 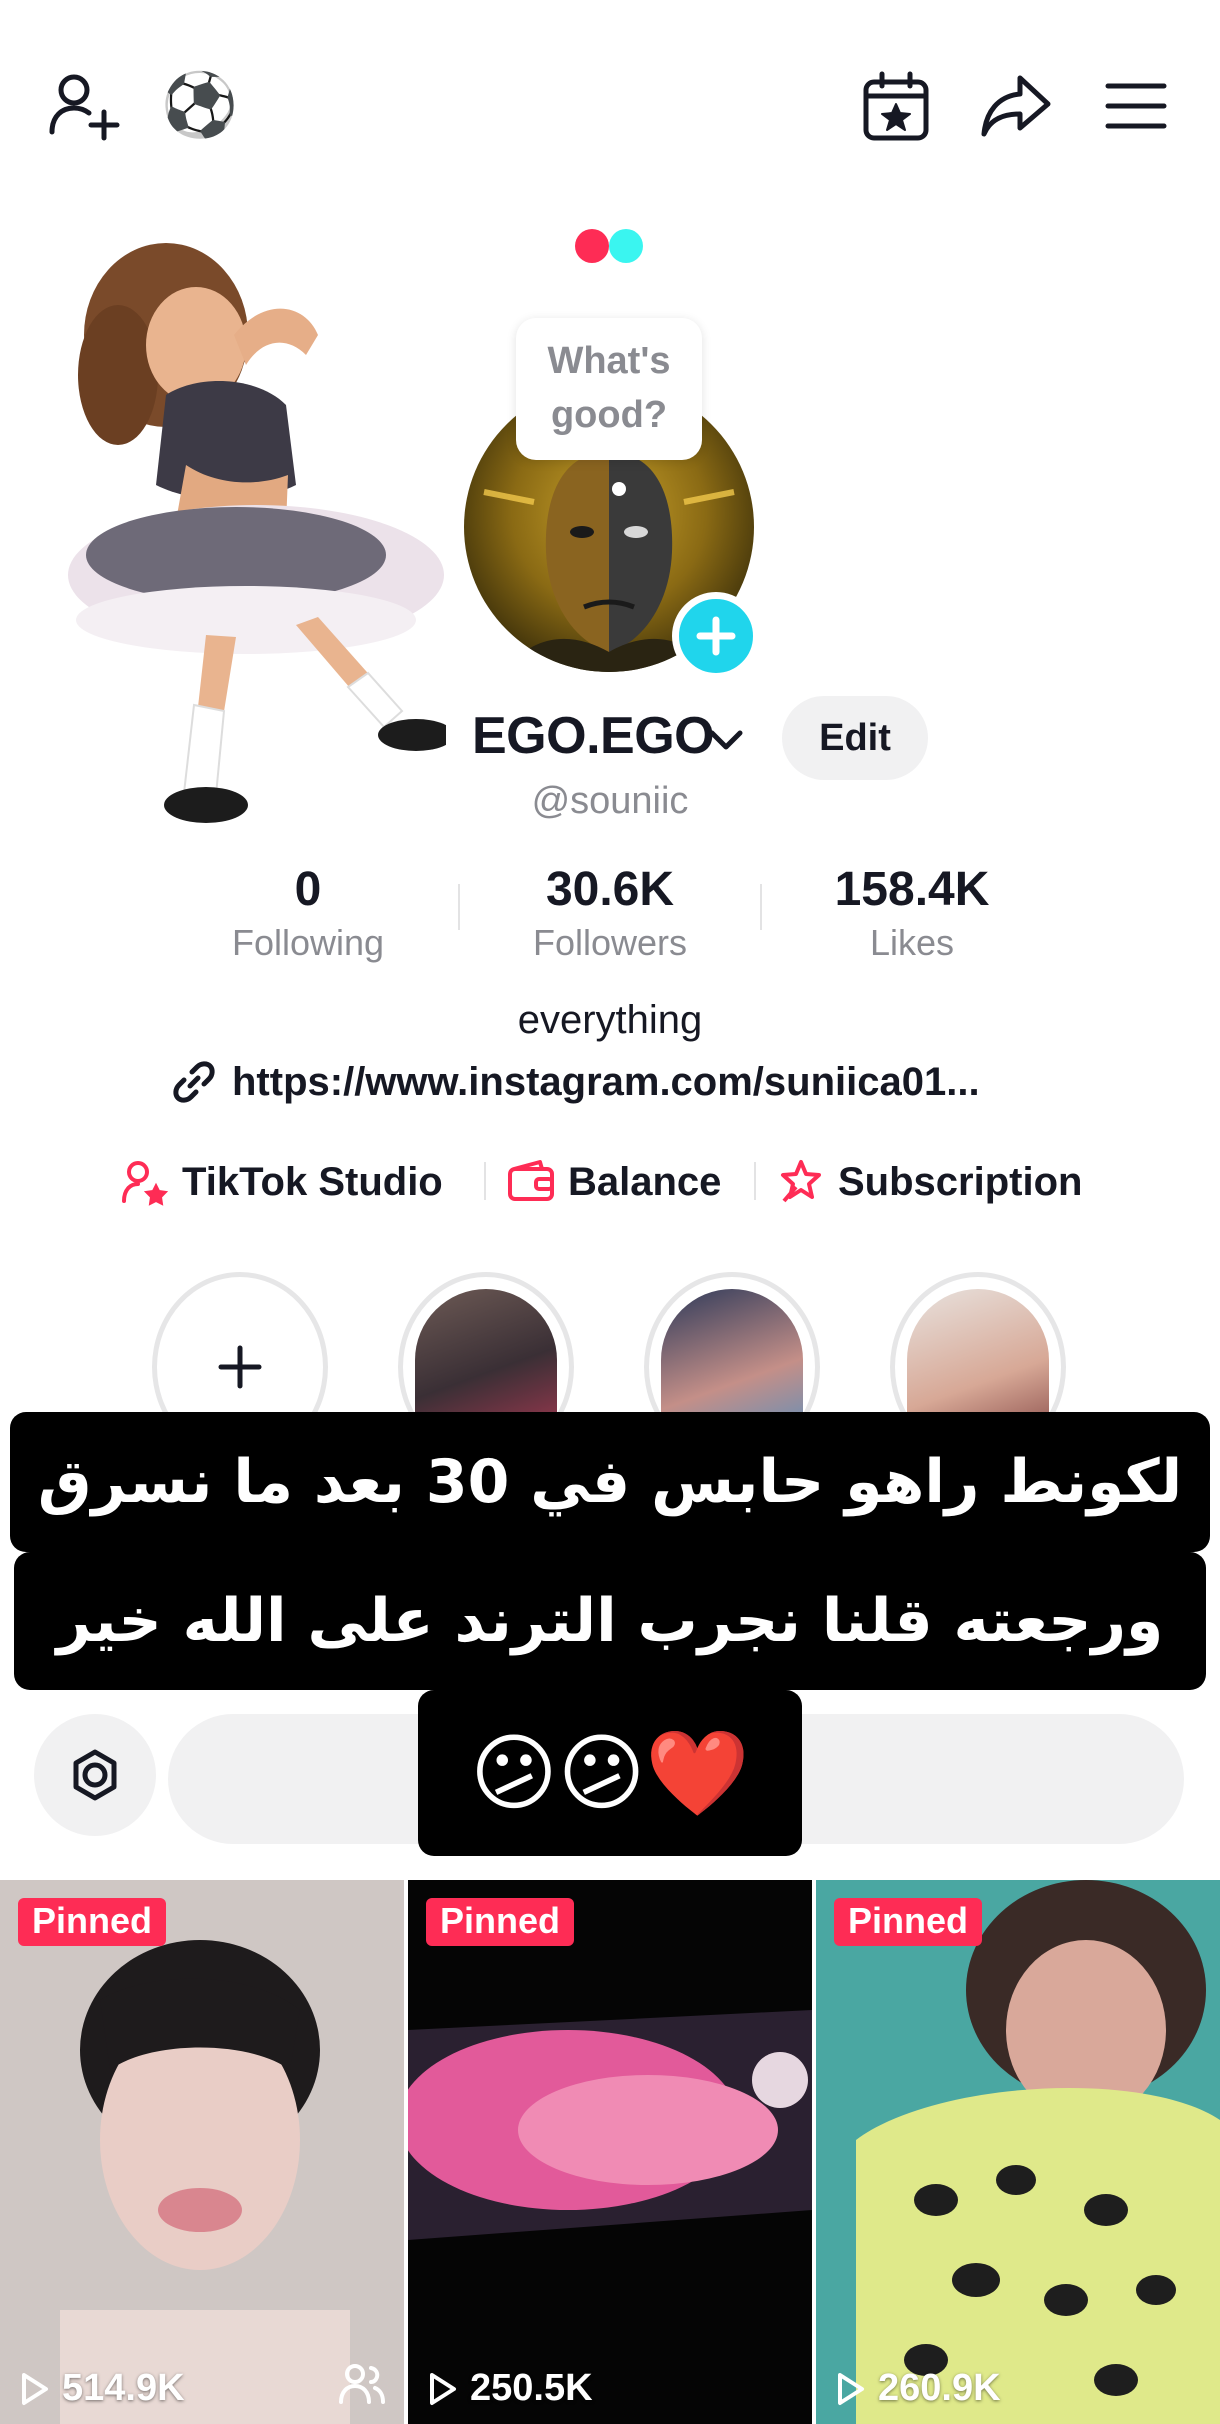 I want to click on tool-label: TikTok Studio, so click(x=312, y=1181).